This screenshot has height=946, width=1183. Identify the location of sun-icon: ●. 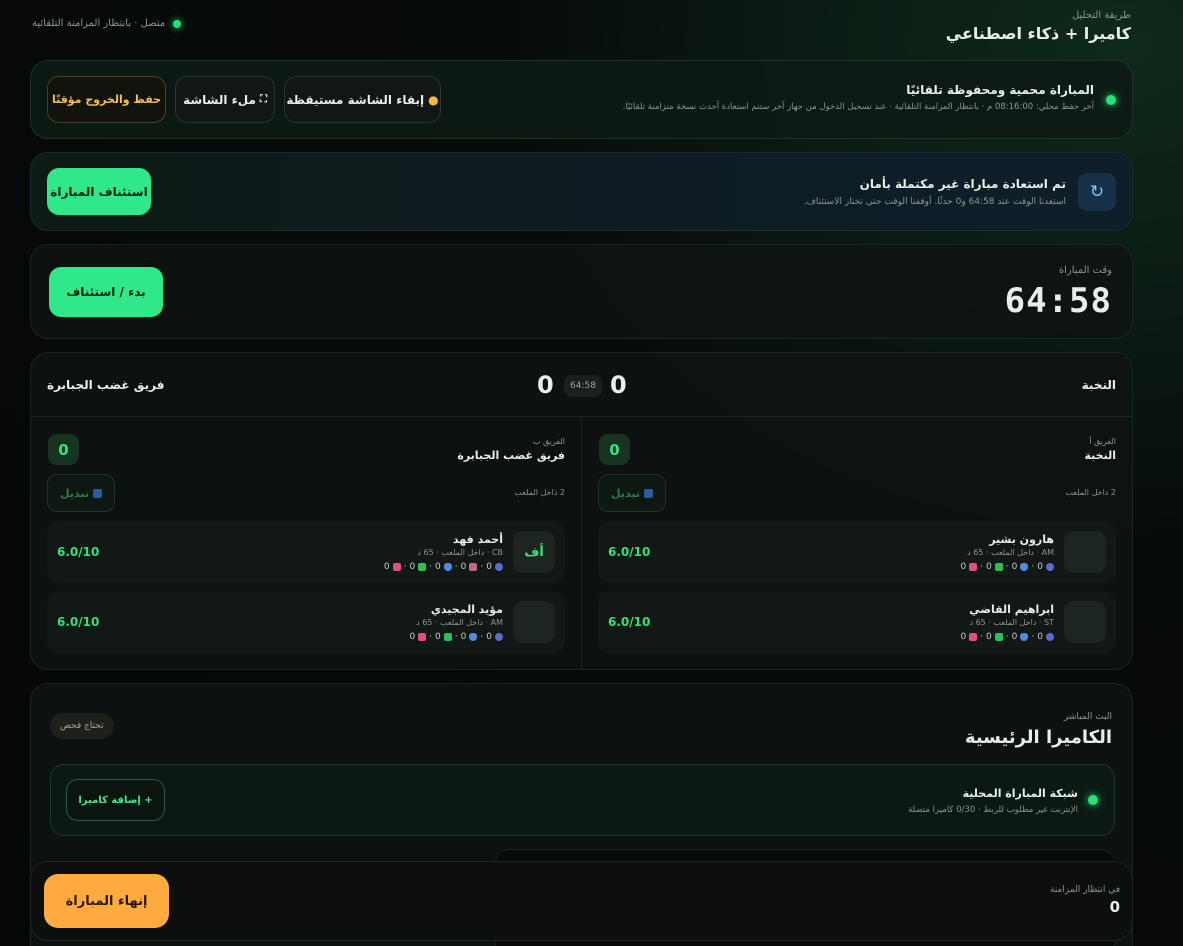
(433, 99).